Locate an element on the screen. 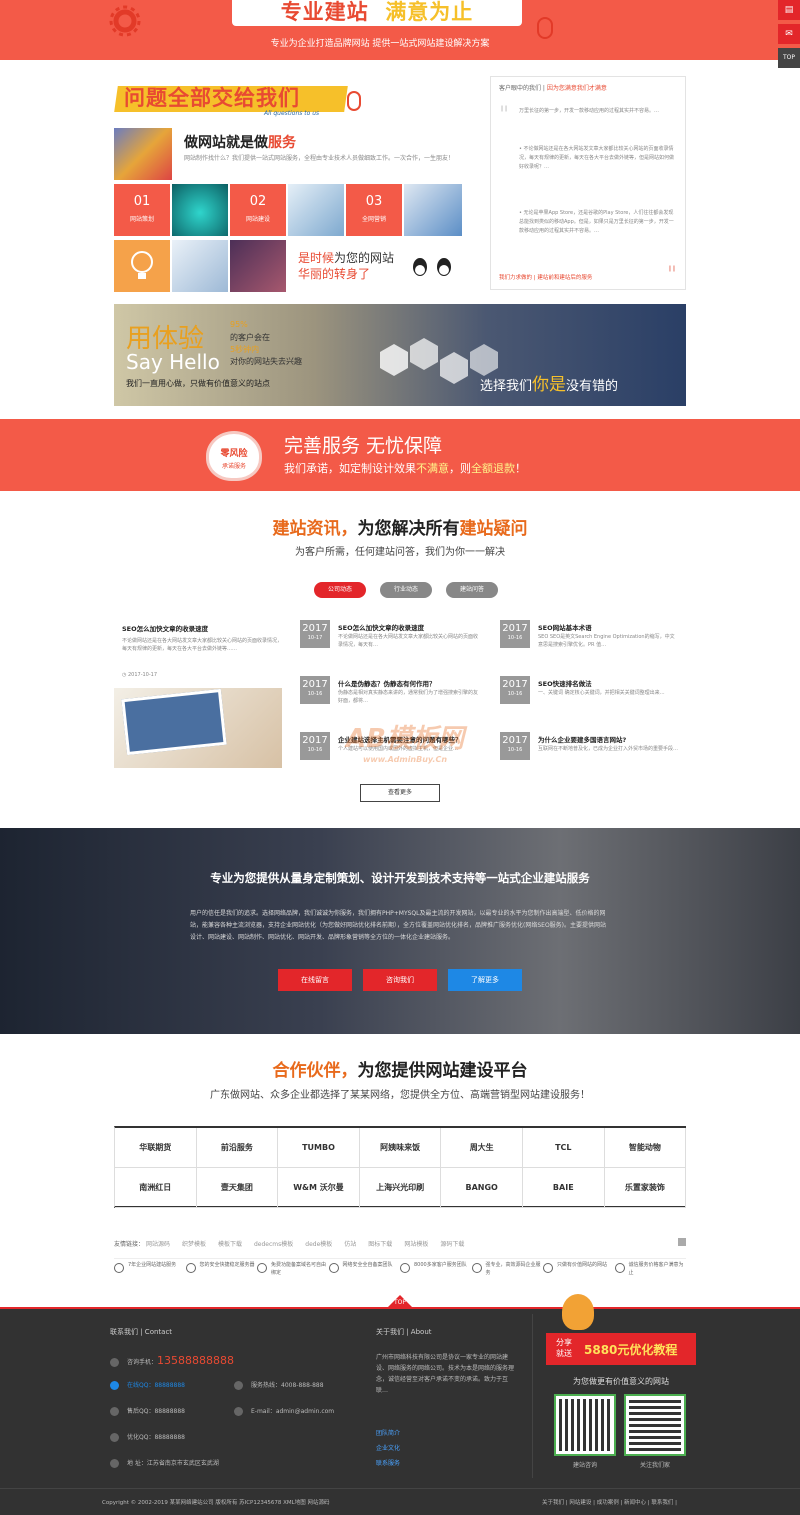  problem-heading: 问题全部交给我们 All questions to us is located at coordinates (234, 98).